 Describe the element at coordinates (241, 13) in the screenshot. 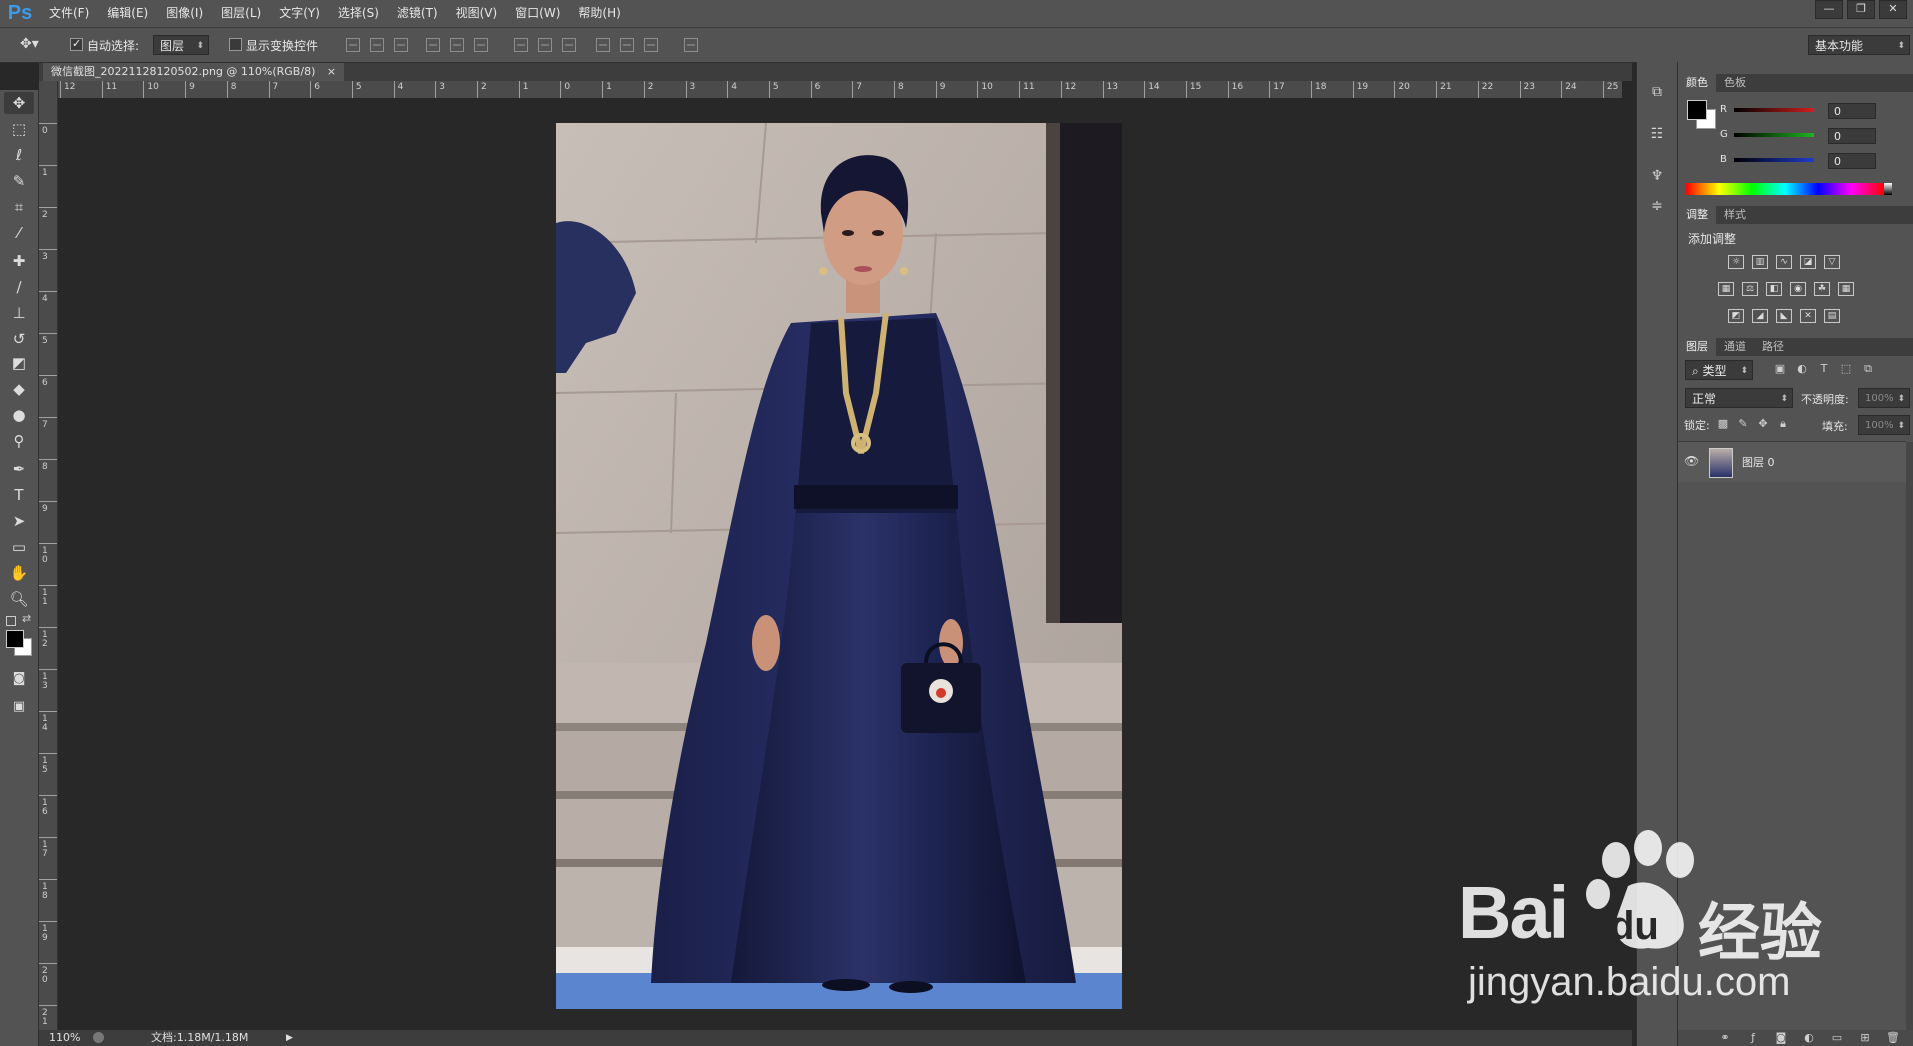

I see `menu-layer: 图层(L)` at that location.